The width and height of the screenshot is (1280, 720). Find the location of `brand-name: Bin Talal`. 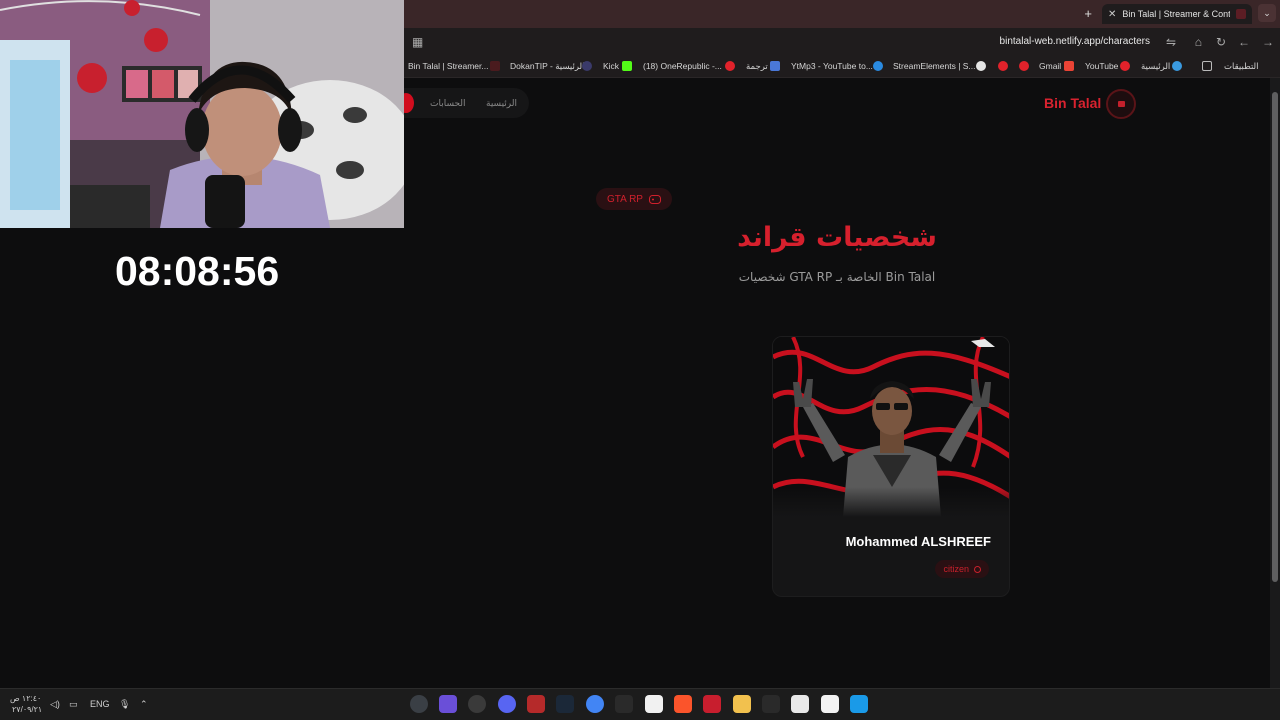

brand-name: Bin Talal is located at coordinates (1072, 103).